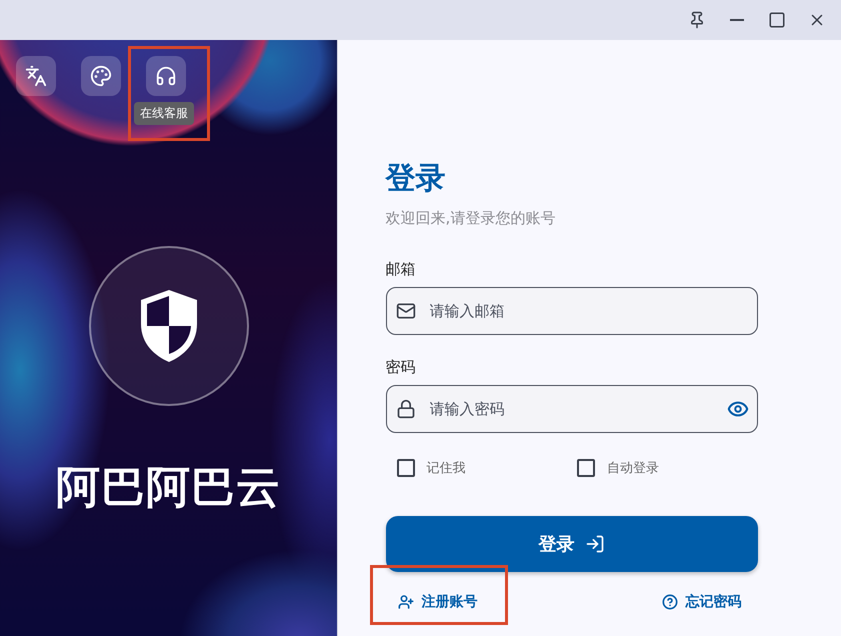 The height and width of the screenshot is (636, 841). Describe the element at coordinates (416, 179) in the screenshot. I see `login-title: 登录` at that location.